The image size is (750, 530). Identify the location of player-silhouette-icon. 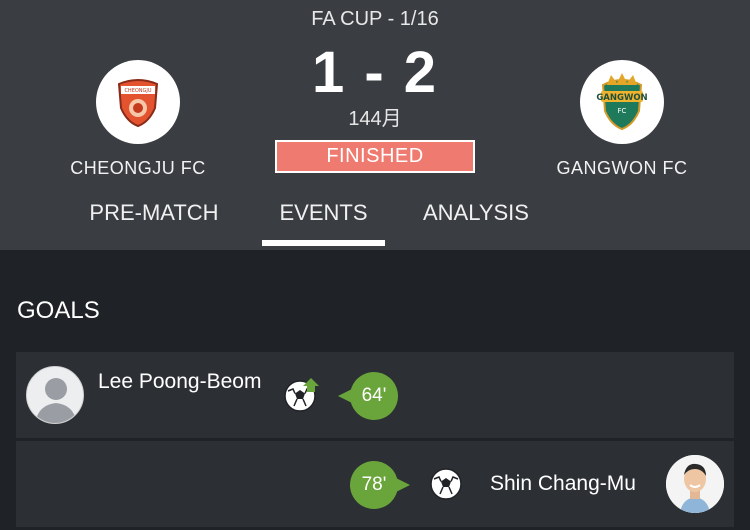
(56, 400).